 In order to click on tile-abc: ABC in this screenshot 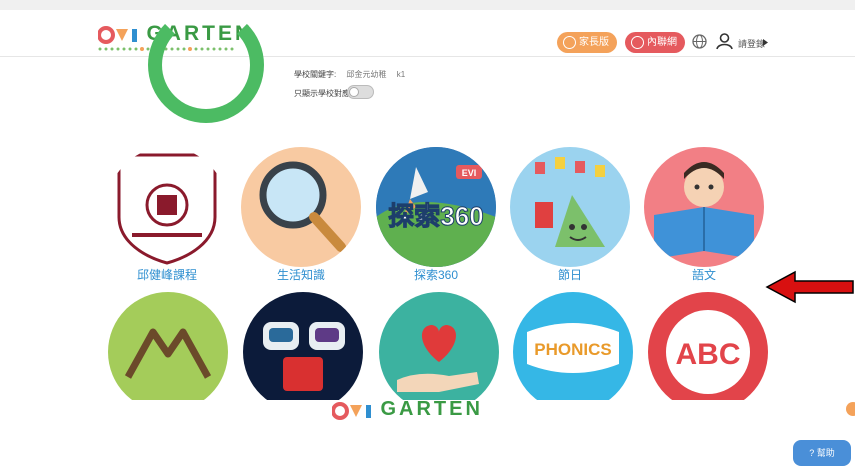, I will do `click(708, 352)`.